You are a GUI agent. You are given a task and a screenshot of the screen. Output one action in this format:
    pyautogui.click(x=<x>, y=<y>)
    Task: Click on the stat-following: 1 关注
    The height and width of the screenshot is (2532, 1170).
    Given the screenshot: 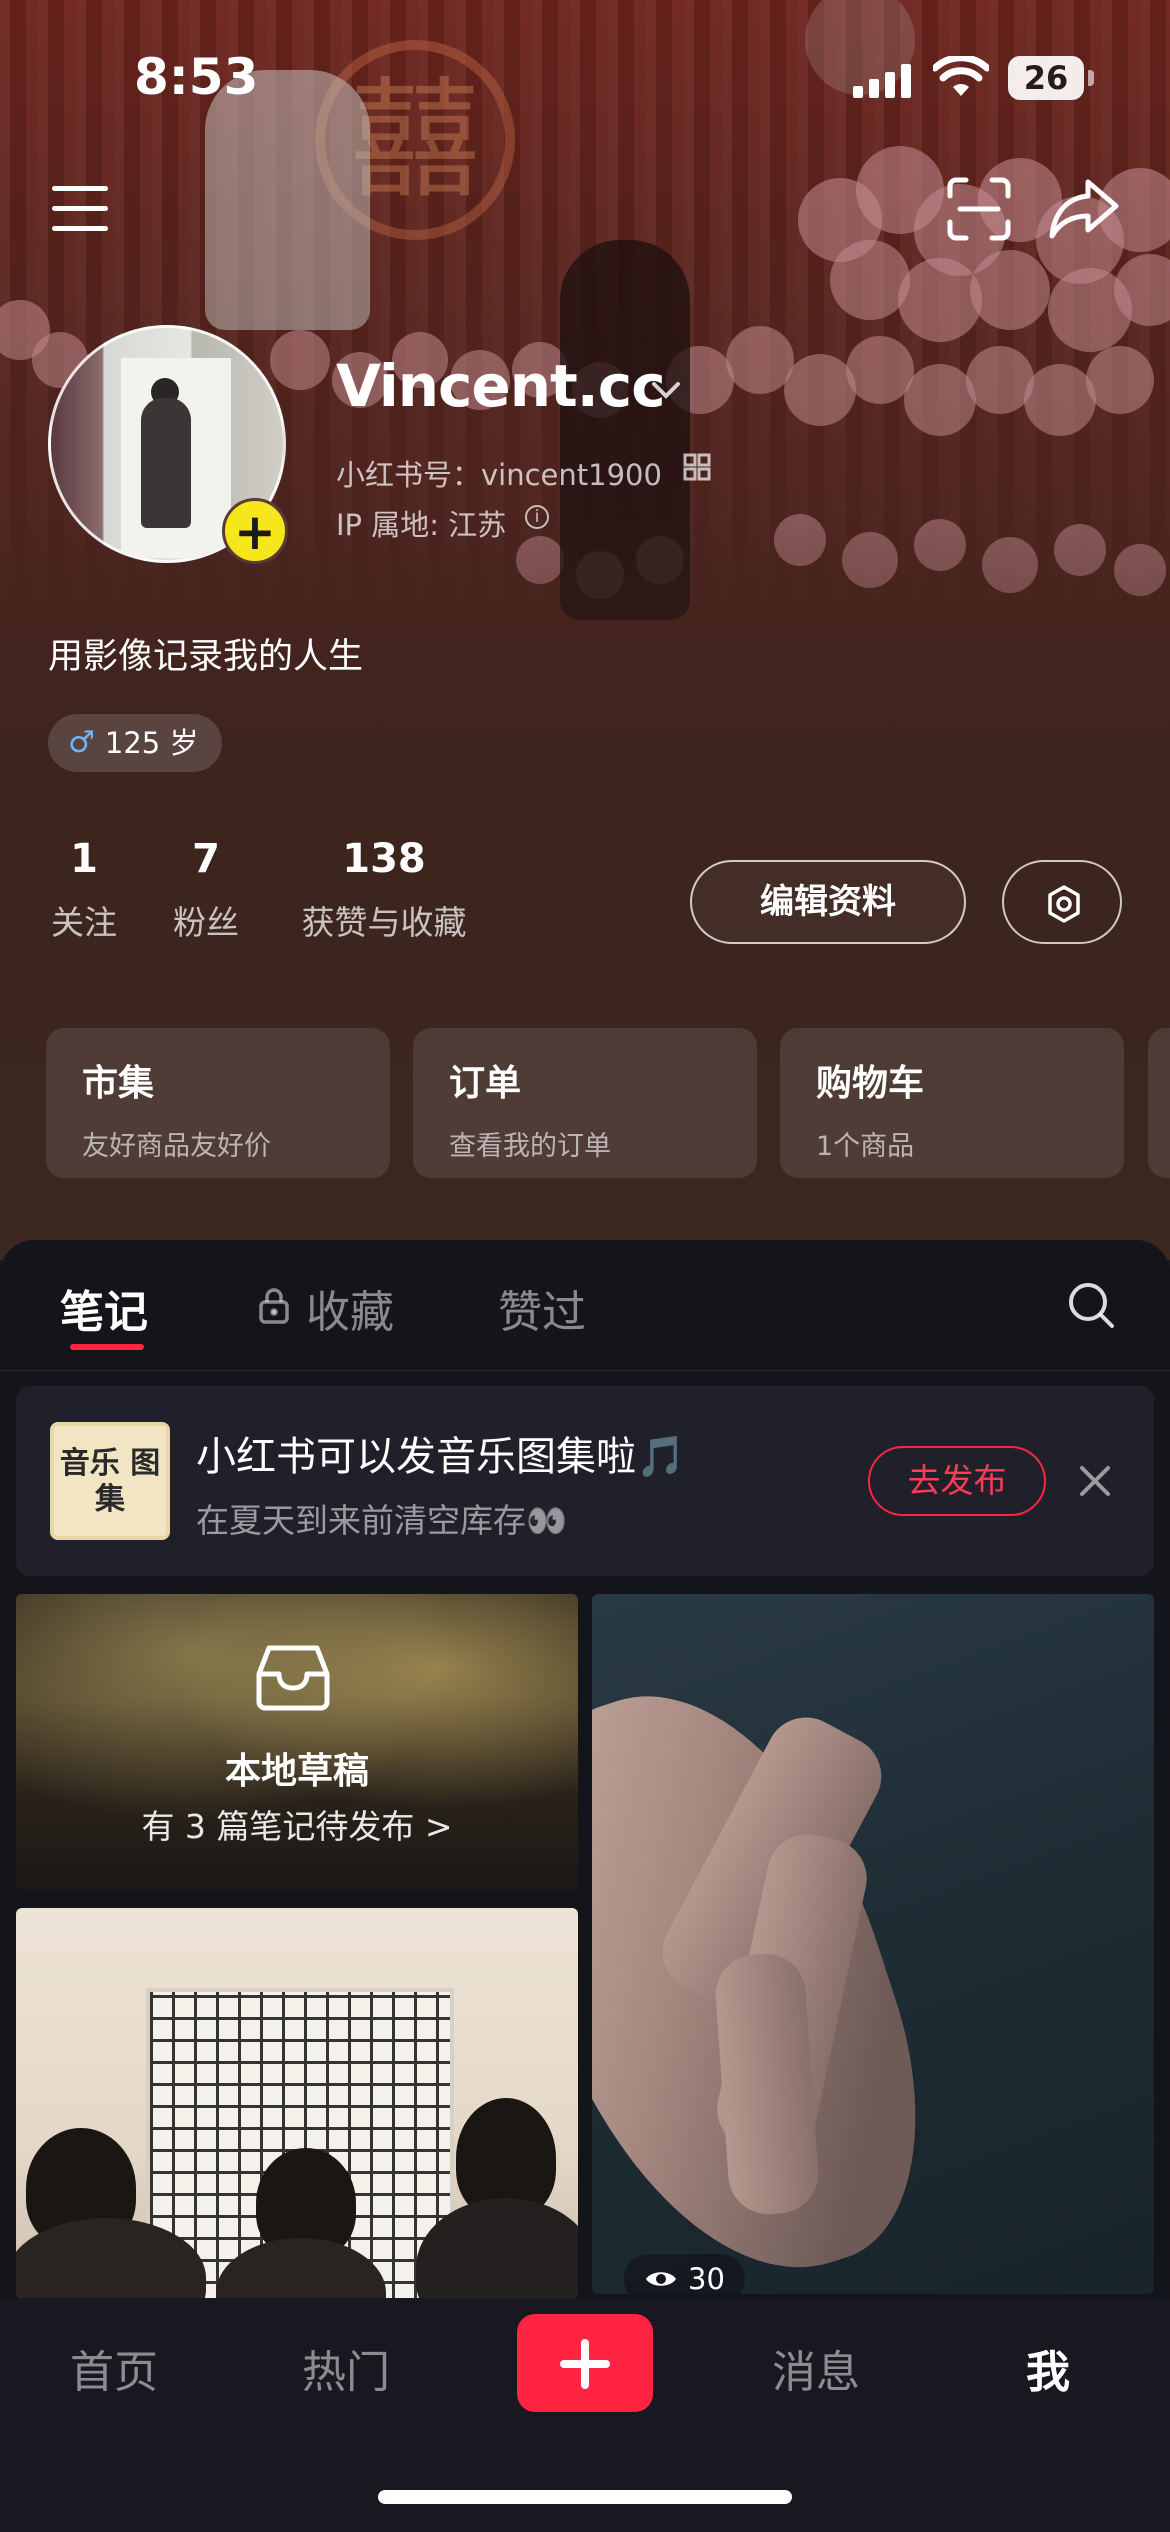 What is the action you would take?
    pyautogui.click(x=84, y=890)
    